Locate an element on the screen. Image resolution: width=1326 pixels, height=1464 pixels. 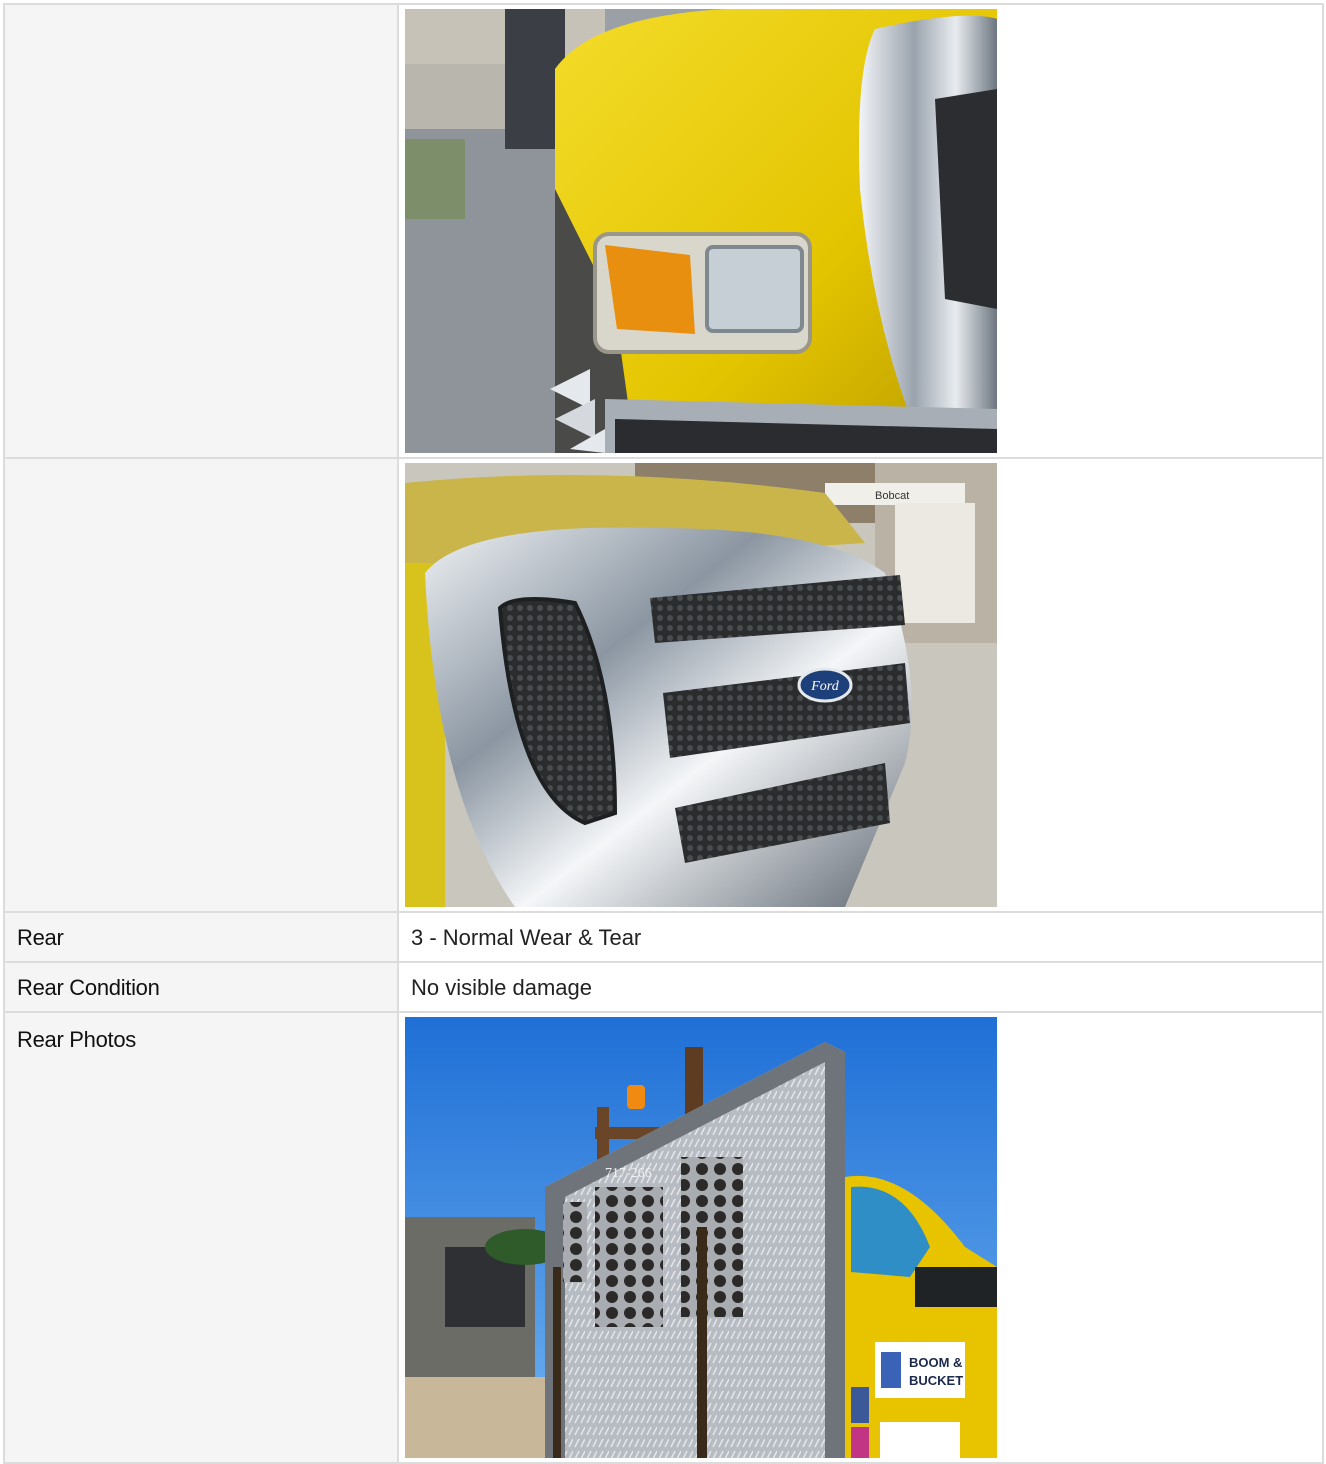
row-label: Rear Photos is located at coordinates (201, 1237).